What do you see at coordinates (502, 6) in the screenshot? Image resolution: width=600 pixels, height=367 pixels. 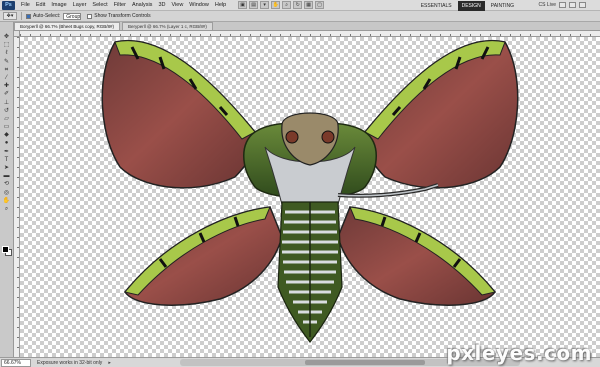 I see `workspace-painting: PAINTING` at bounding box center [502, 6].